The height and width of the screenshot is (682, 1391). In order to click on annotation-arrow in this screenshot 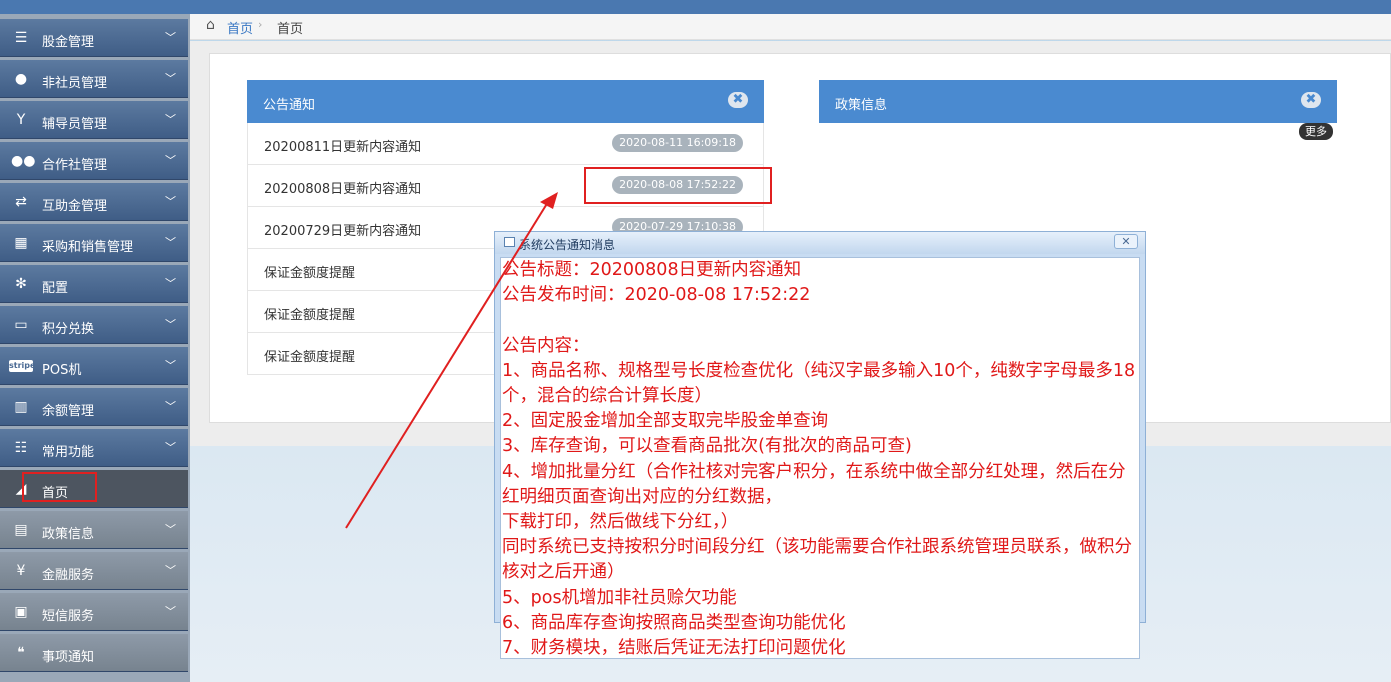, I will do `click(451, 360)`.